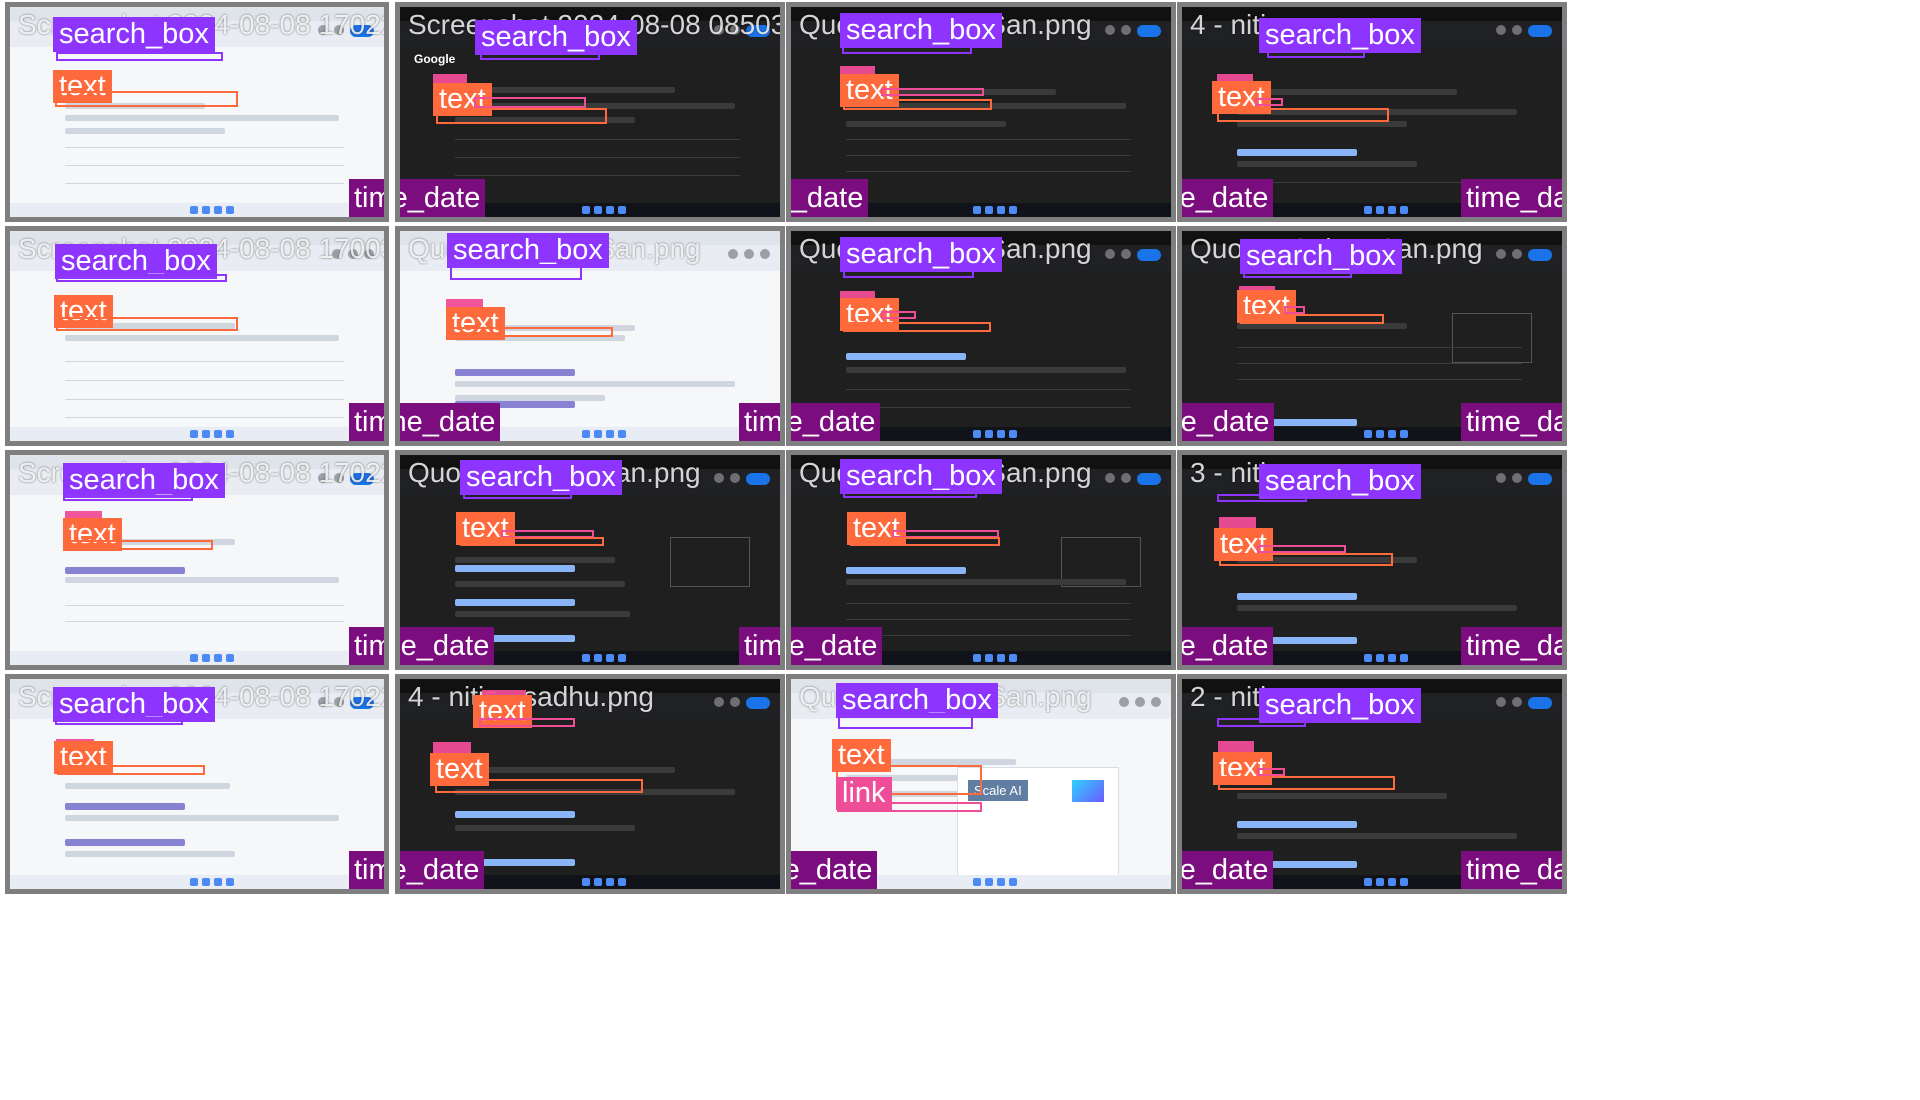 The width and height of the screenshot is (1920, 1100). Describe the element at coordinates (131, 770) in the screenshot. I see `text-frame` at that location.